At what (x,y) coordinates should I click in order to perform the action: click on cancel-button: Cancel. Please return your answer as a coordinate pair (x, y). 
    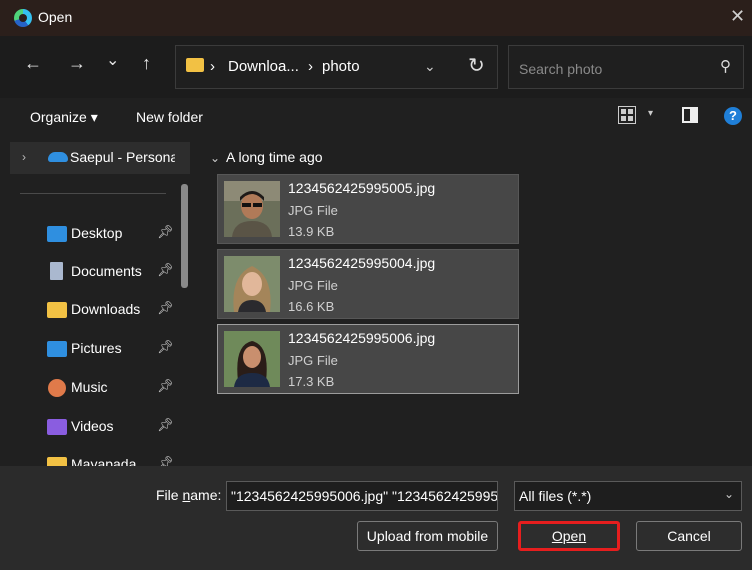
    Looking at the image, I should click on (689, 536).